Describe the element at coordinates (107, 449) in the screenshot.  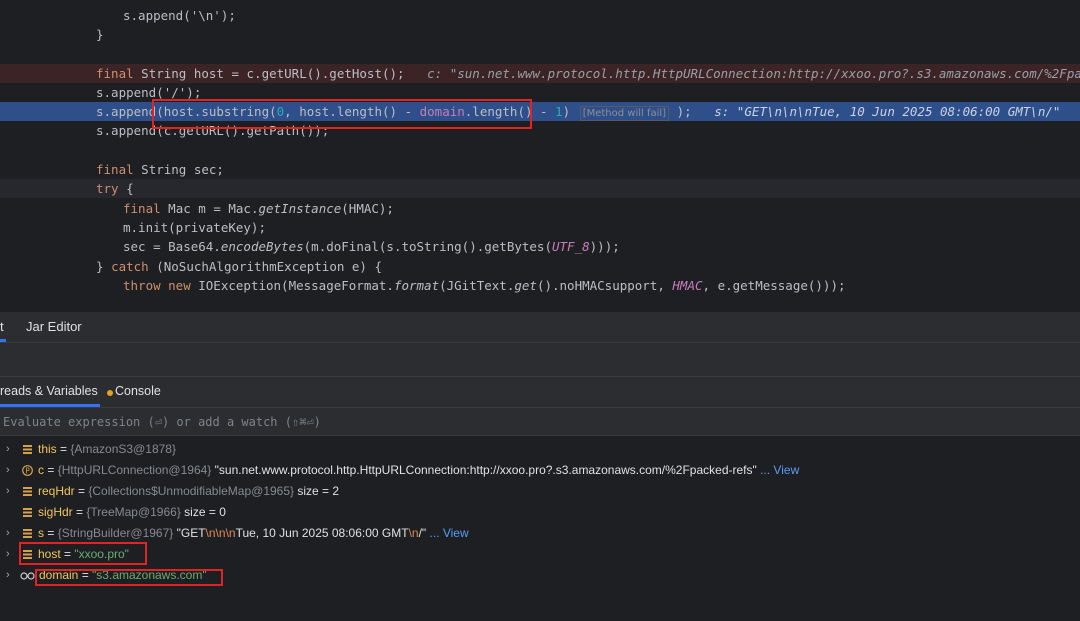
I see `variable-text: this = {AmazonS3@1878}` at that location.